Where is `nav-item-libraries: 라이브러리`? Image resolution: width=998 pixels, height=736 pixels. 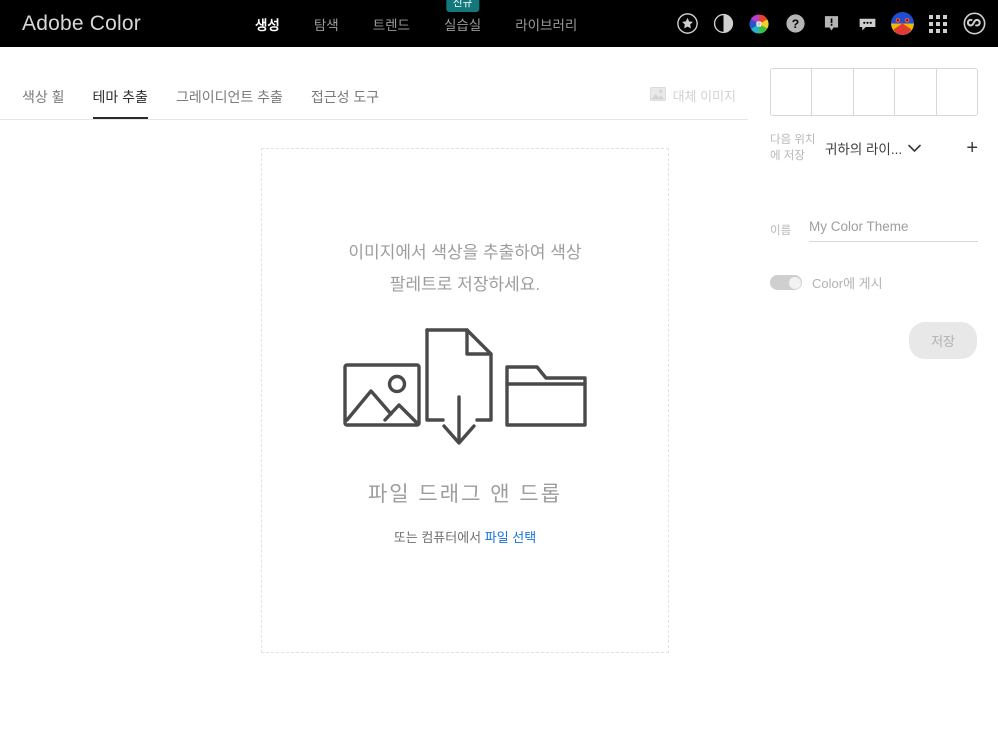
nav-item-libraries: 라이브러리 is located at coordinates (546, 24).